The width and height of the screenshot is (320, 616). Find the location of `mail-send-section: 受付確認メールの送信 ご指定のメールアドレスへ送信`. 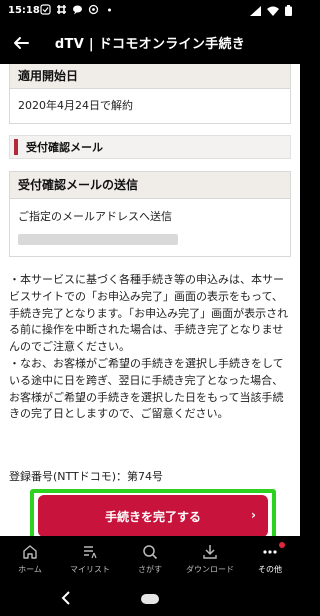

mail-send-section: 受付確認メールの送信 ご指定のメールアドレスへ送信 is located at coordinates (150, 214).